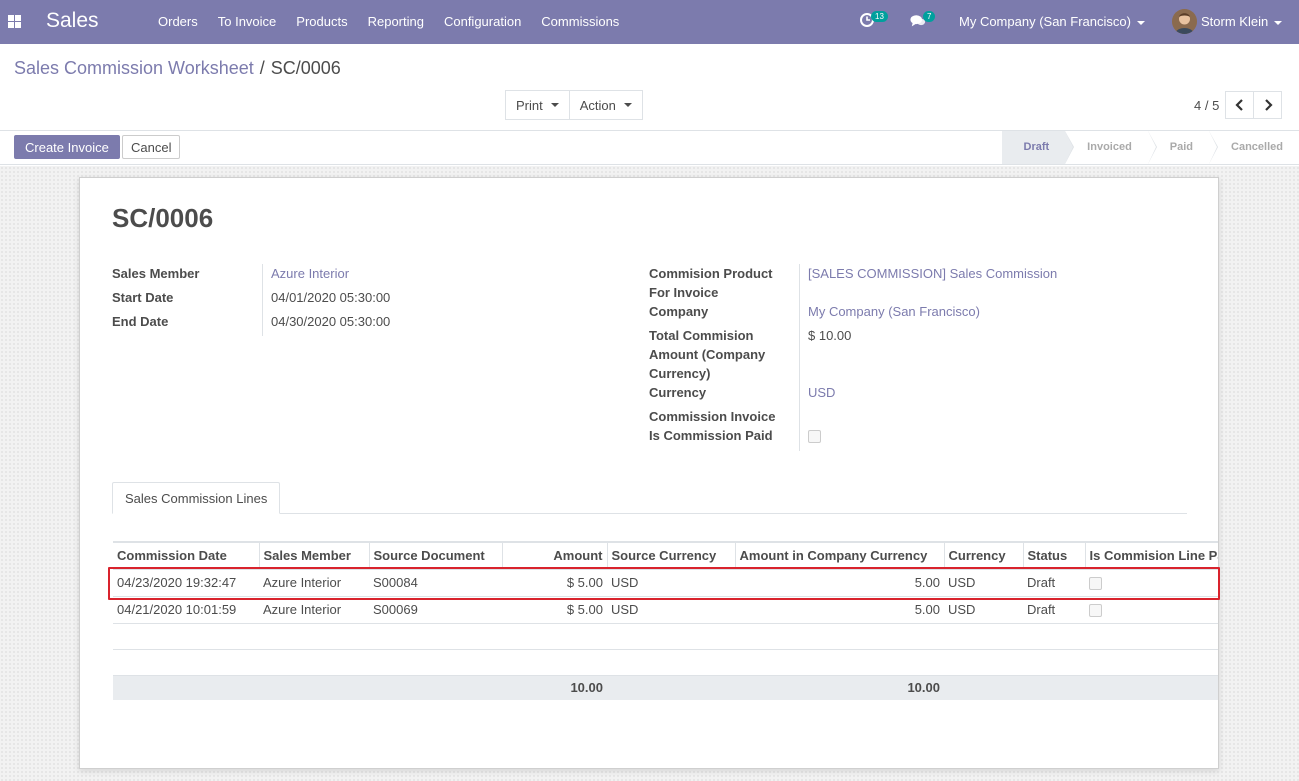 This screenshot has height=781, width=1299. I want to click on total-commission-value: $ 10.00, so click(830, 335).